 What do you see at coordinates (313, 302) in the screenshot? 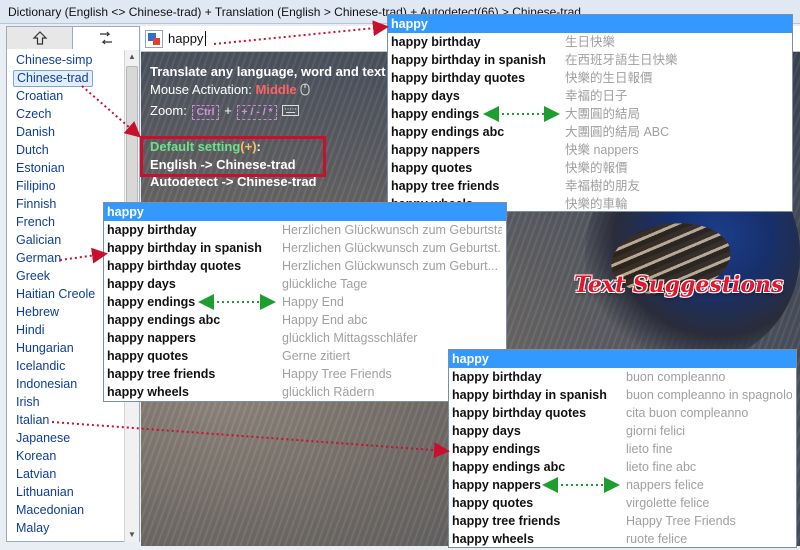
I see `suggestion-translation: Happy End` at bounding box center [313, 302].